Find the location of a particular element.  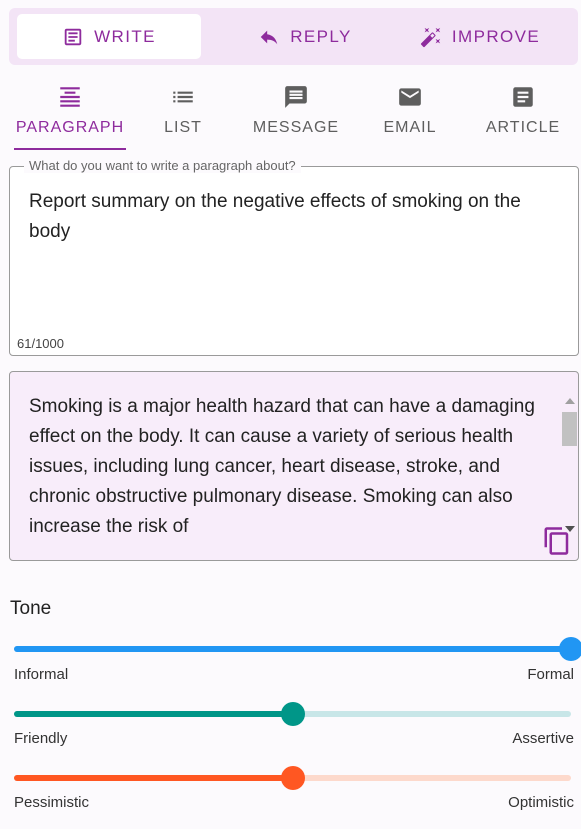

tab-email: EMAIL is located at coordinates (410, 117).